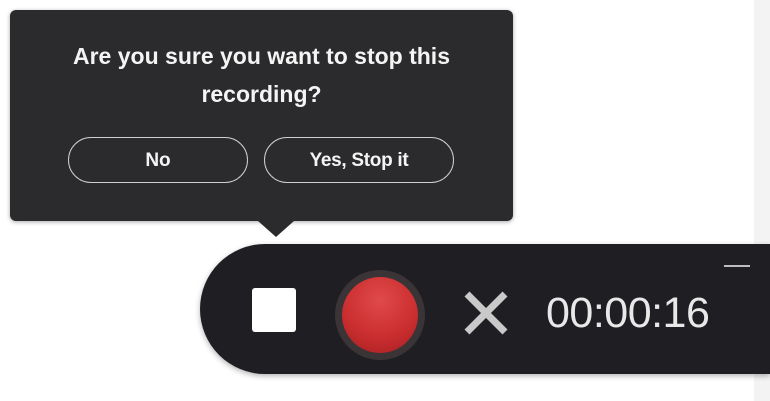 The width and height of the screenshot is (770, 401). I want to click on record-button, so click(380, 315).